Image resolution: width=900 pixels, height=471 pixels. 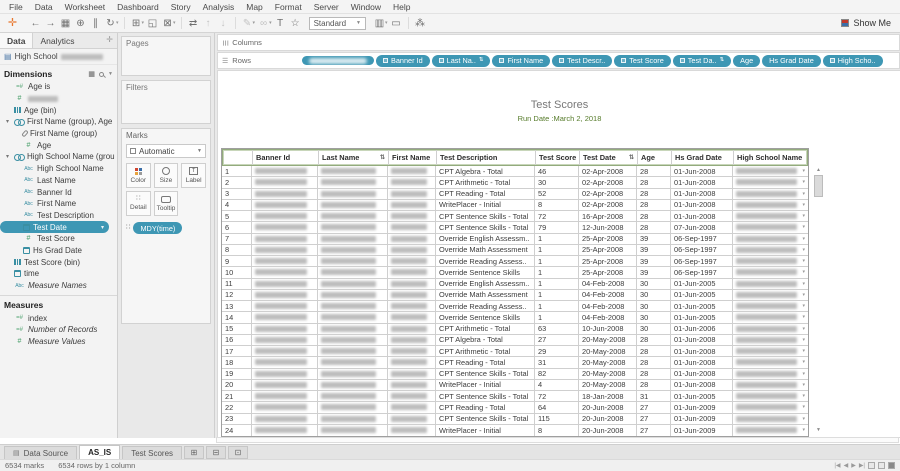 I want to click on rows-pill-first-name: First Name, so click(x=521, y=60).